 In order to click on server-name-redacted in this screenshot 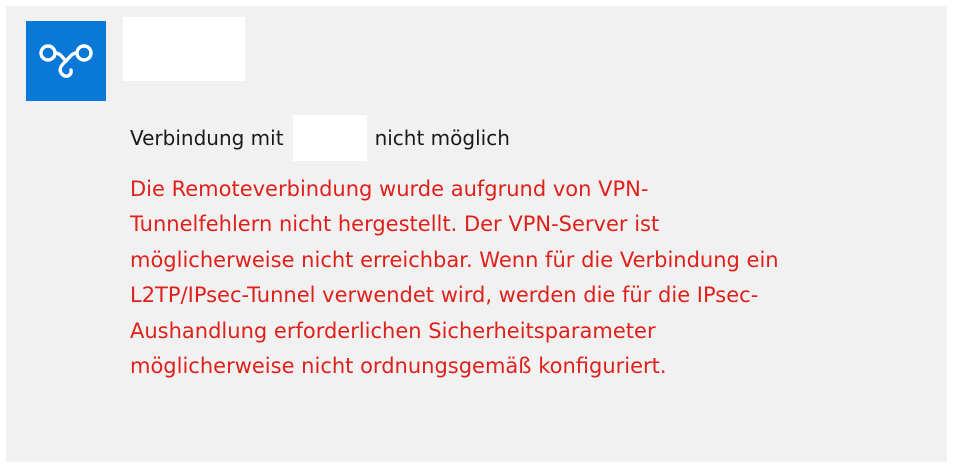, I will do `click(329, 138)`.